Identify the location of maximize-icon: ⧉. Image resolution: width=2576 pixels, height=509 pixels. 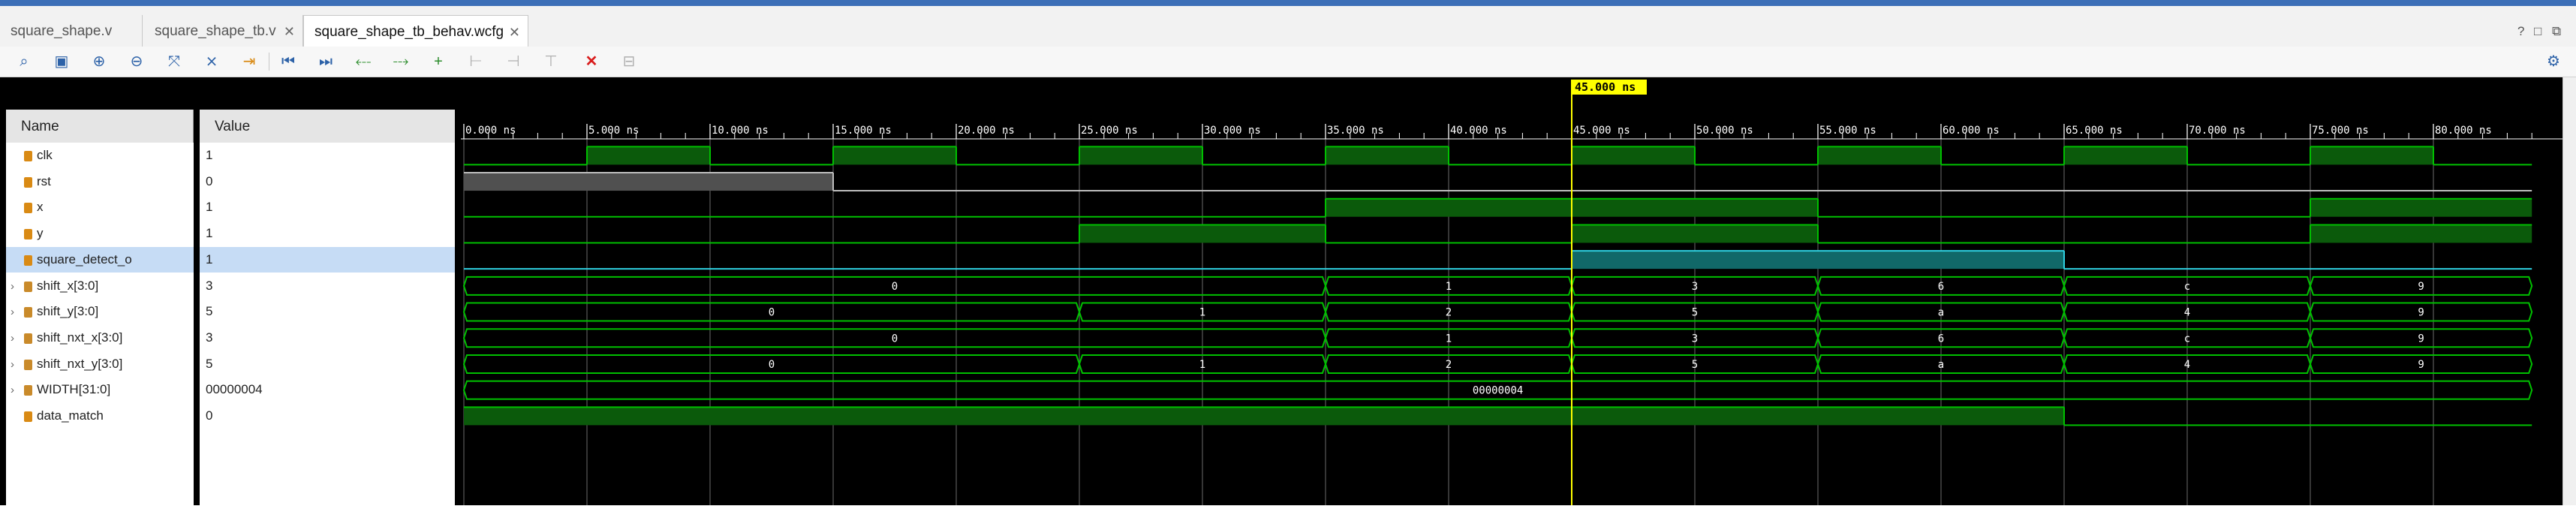
(2556, 31).